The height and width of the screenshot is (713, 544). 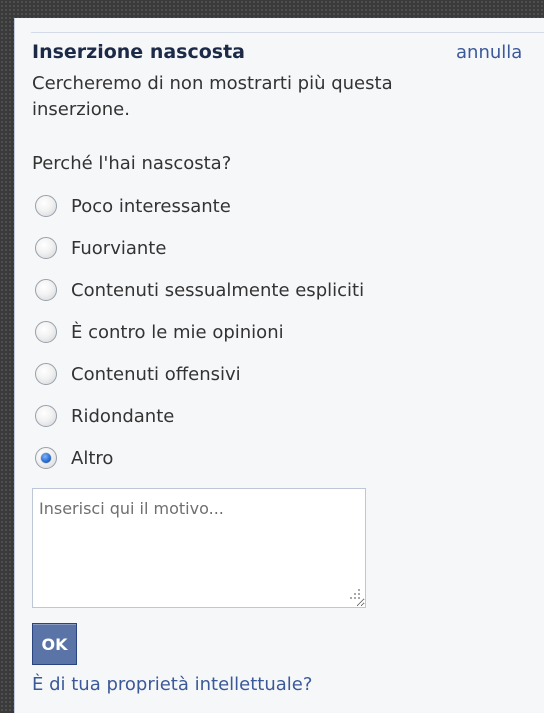 I want to click on option-label: È contro le mie opinioni, so click(x=177, y=332).